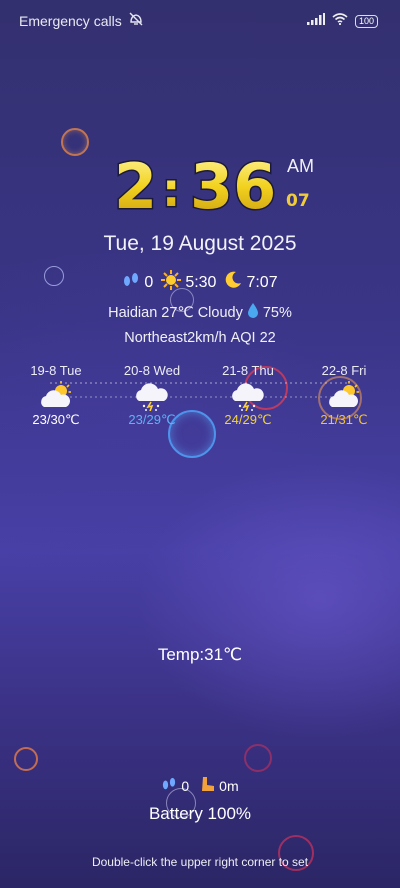  I want to click on forecast-date: 20-8 Wed, so click(152, 370).